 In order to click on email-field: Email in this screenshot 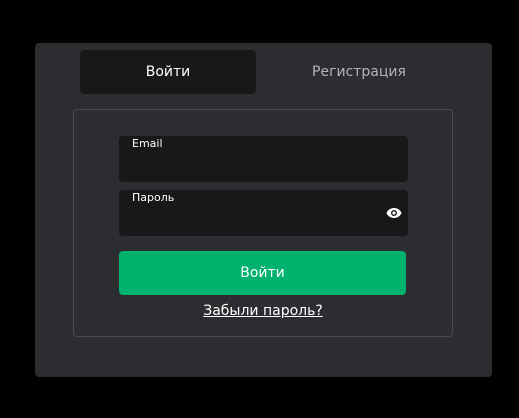, I will do `click(263, 159)`.